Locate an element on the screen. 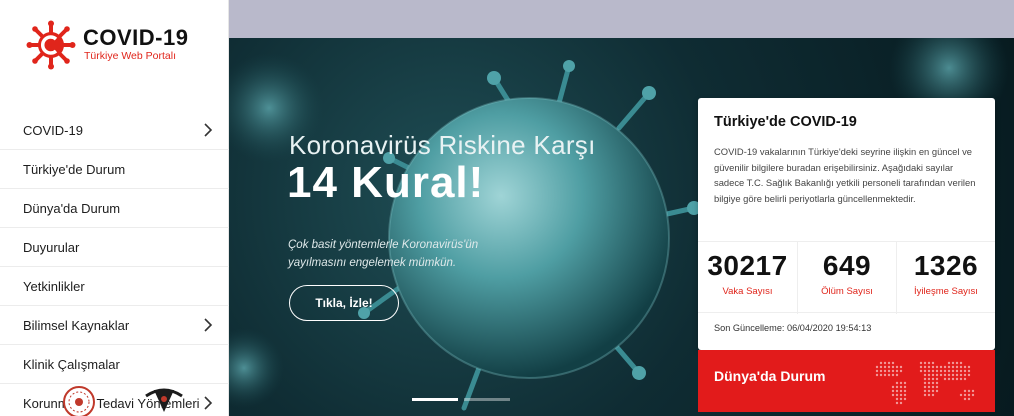 This screenshot has height=416, width=1014. sidebar-item-label: Yetkinlikler is located at coordinates (54, 286).